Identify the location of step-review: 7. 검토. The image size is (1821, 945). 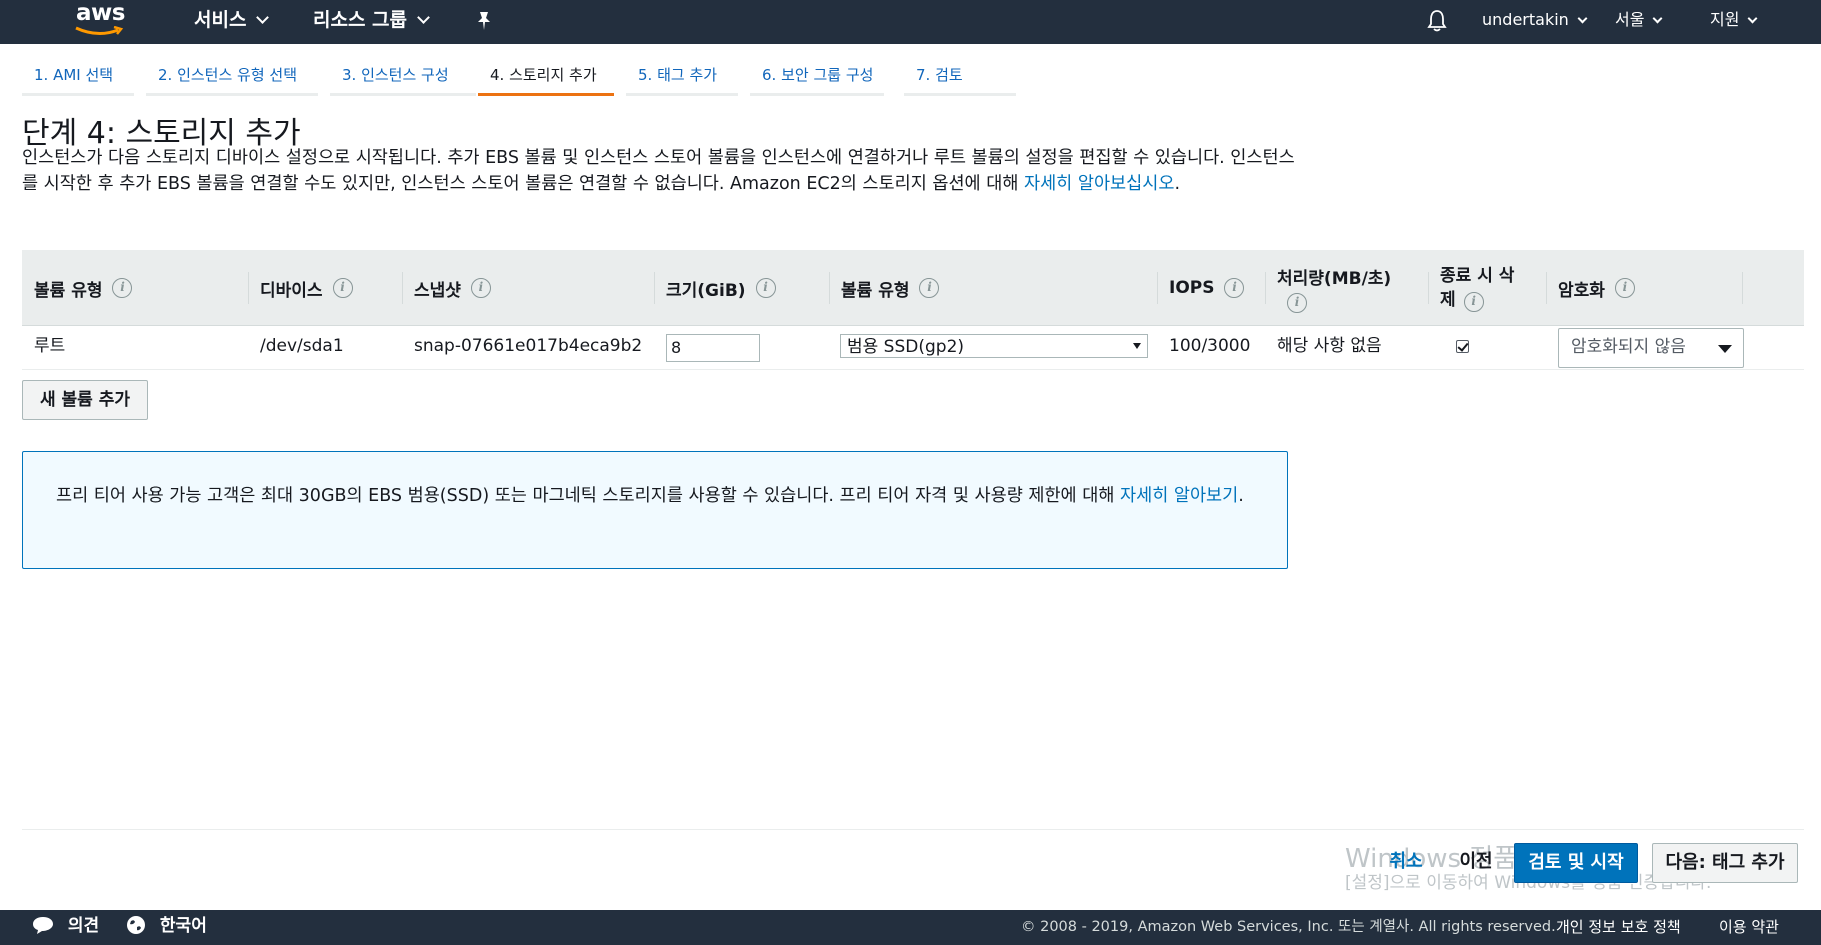
(960, 77).